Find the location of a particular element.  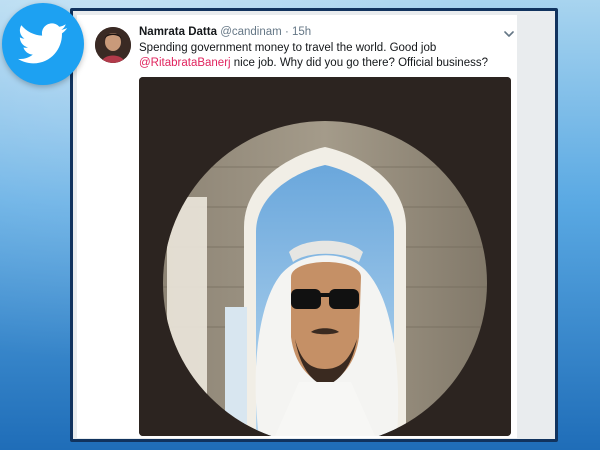

author-name: Namrata Datta is located at coordinates (178, 32).